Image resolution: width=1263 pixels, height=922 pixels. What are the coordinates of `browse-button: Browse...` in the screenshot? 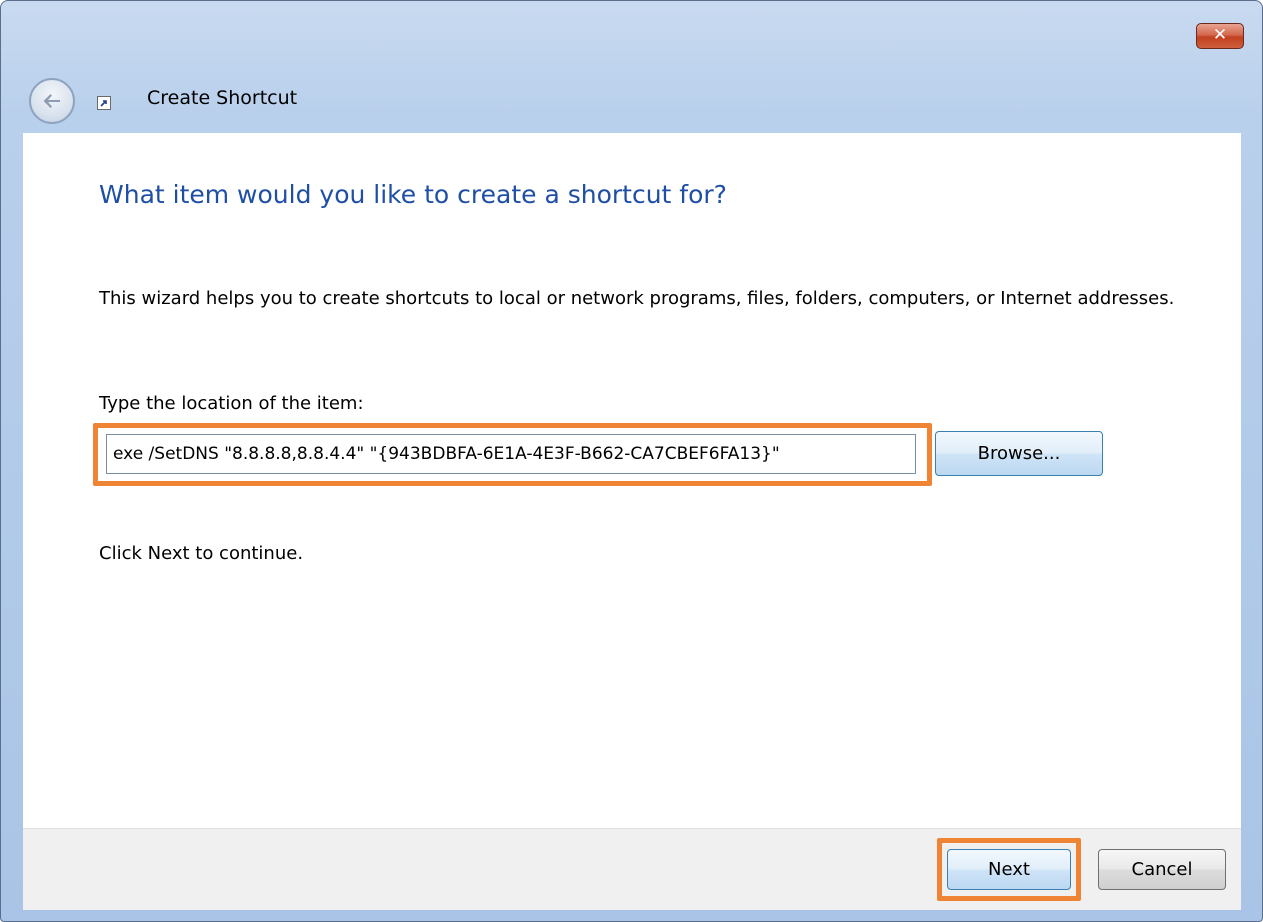 It's located at (1019, 453).